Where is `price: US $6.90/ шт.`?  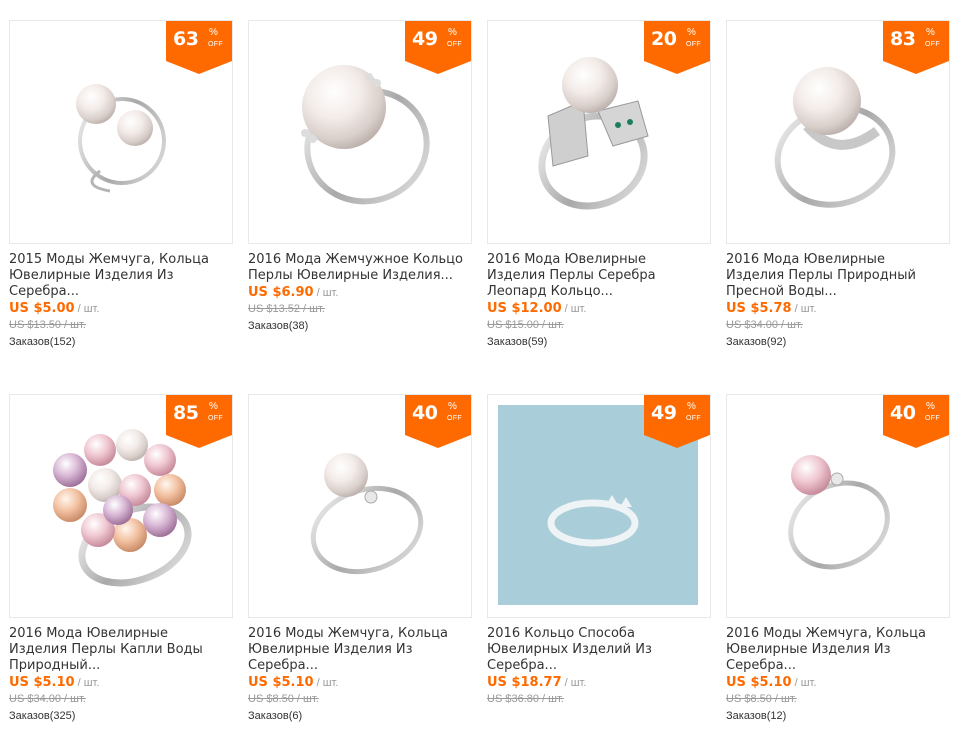
price: US $6.90/ шт. is located at coordinates (293, 292).